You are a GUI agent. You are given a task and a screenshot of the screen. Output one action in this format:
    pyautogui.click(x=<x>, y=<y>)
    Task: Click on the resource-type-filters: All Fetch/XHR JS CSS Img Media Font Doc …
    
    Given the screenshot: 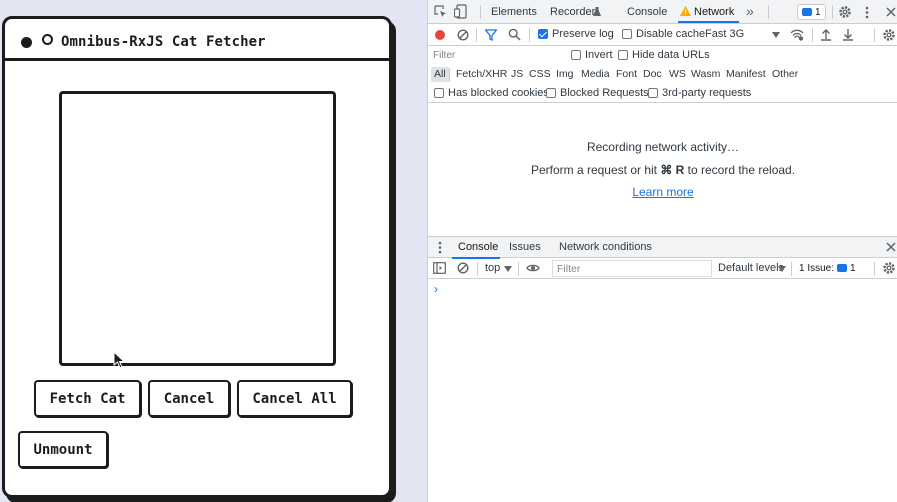 What is the action you would take?
    pyautogui.click(x=662, y=74)
    